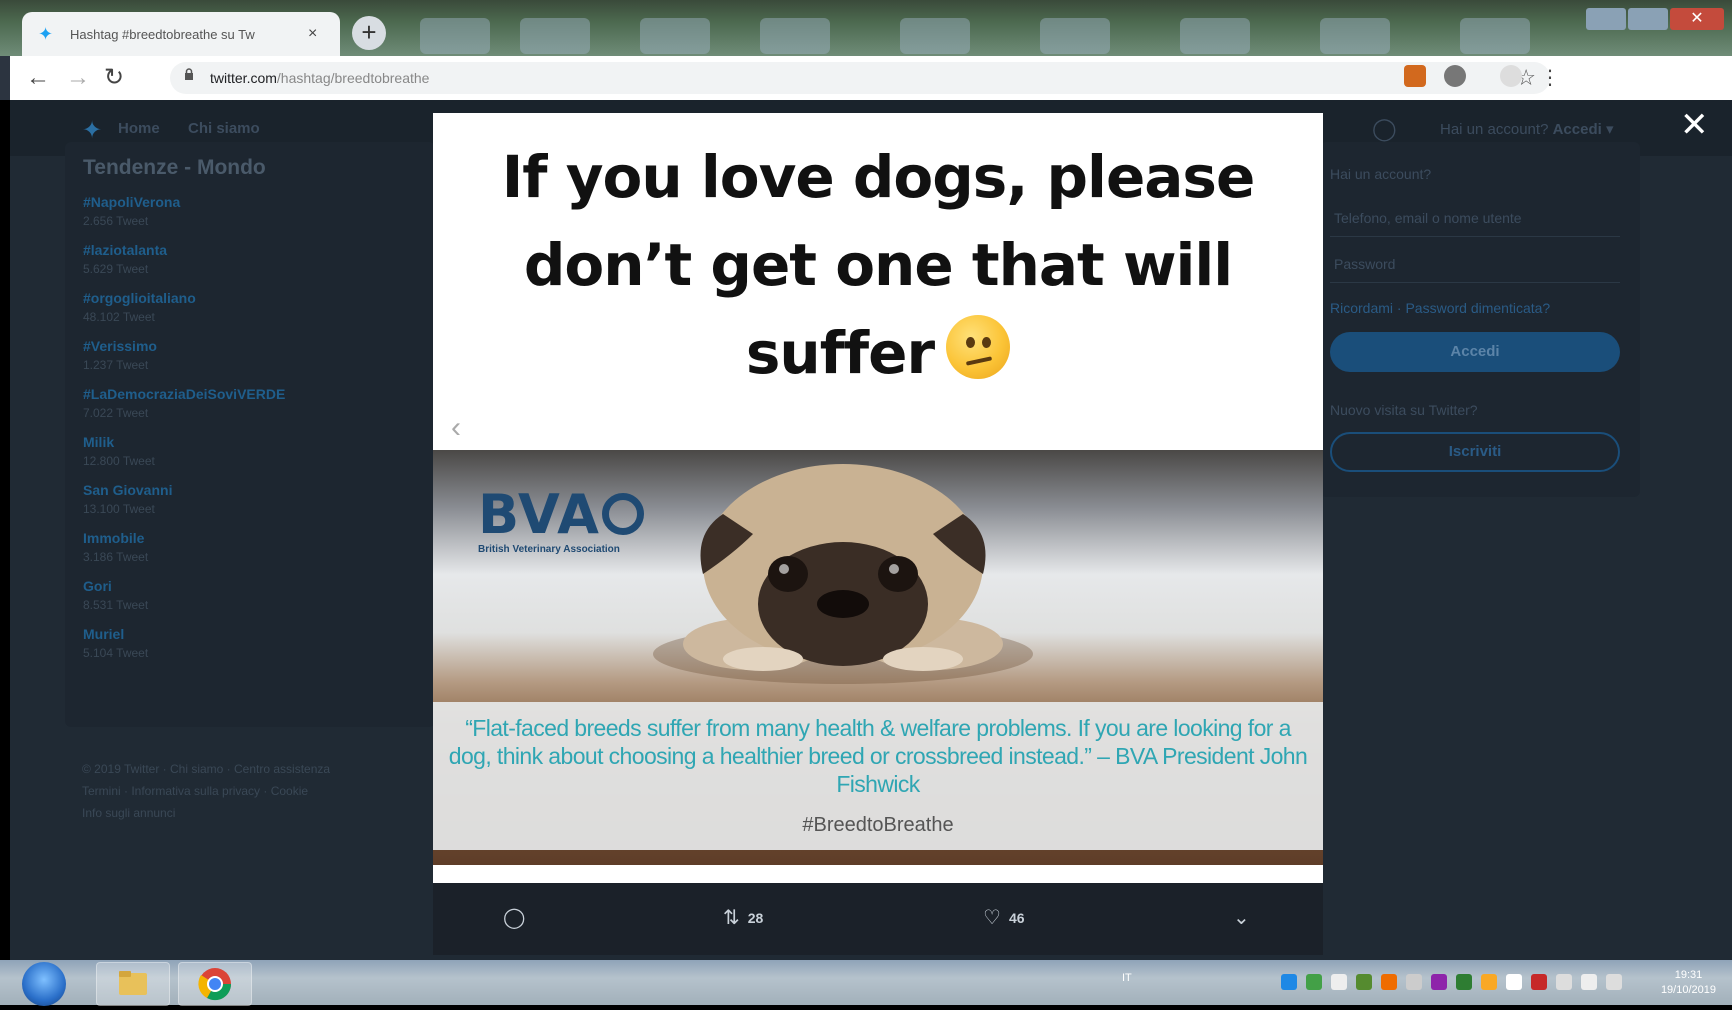 Image resolution: width=1732 pixels, height=1010 pixels. I want to click on flag-icon, so click(1514, 982).